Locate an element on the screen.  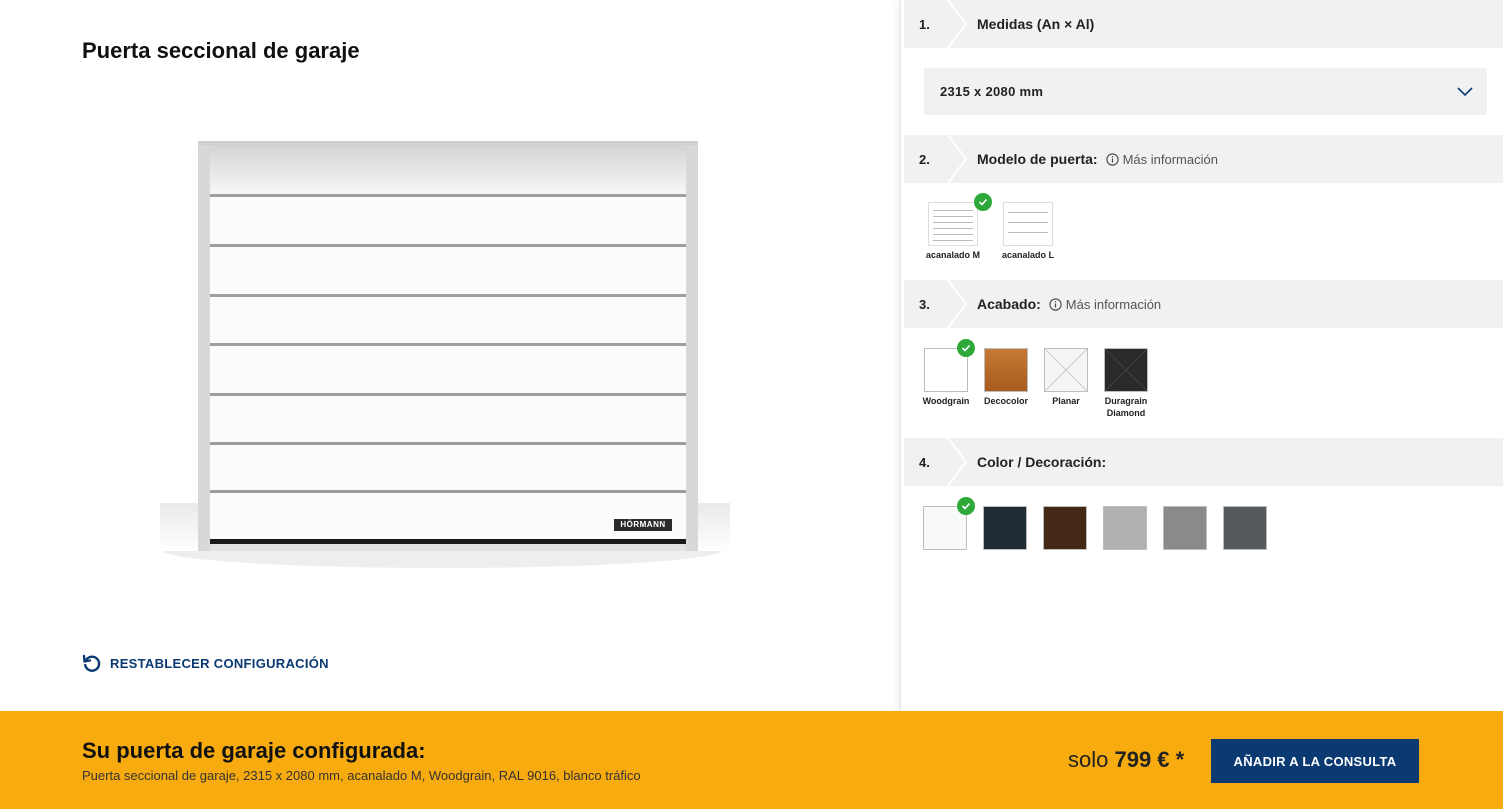
finish-option-decocolor: Decocolor is located at coordinates (1006, 377).